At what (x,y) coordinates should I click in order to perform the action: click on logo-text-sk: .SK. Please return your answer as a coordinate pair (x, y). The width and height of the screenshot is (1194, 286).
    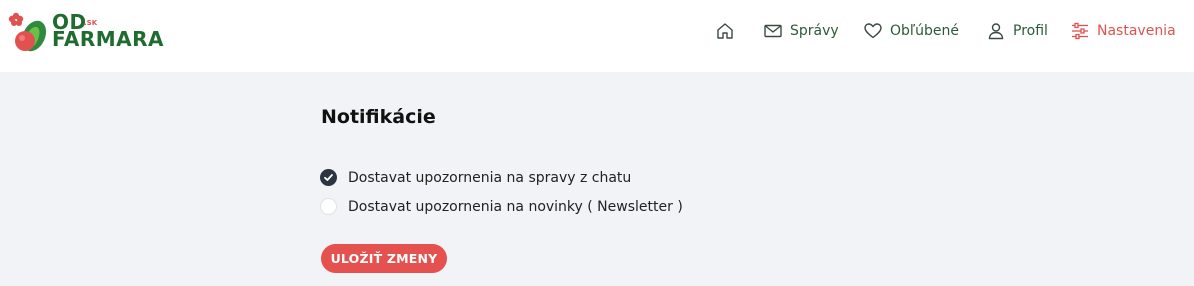
    Looking at the image, I should click on (91, 23).